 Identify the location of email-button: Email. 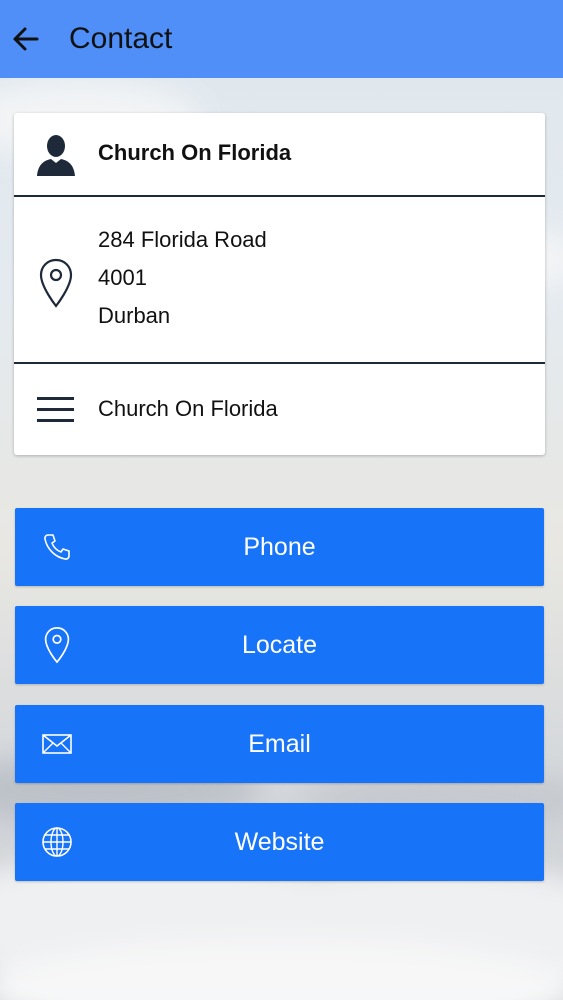
(279, 744).